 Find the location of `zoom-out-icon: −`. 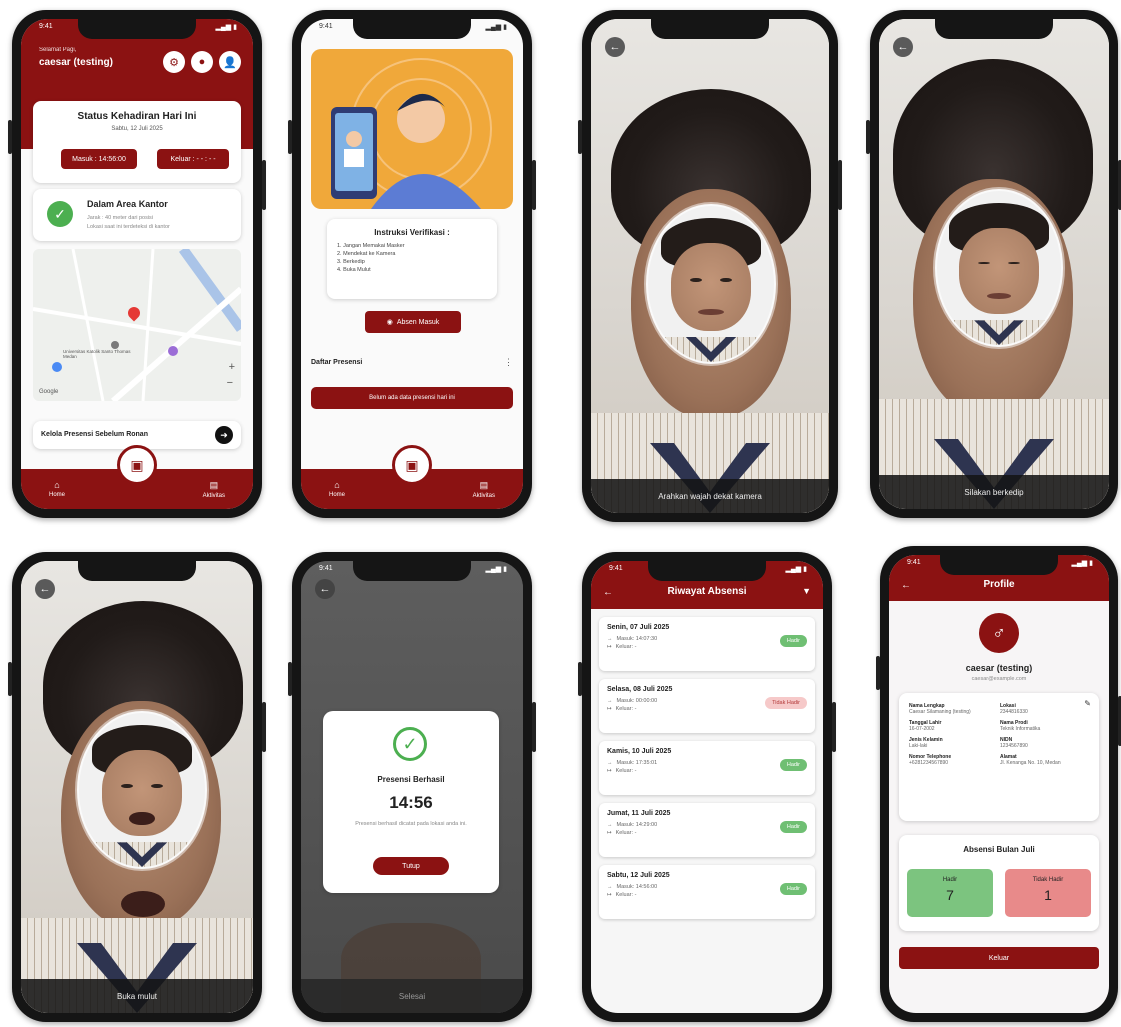

zoom-out-icon: − is located at coordinates (230, 383).